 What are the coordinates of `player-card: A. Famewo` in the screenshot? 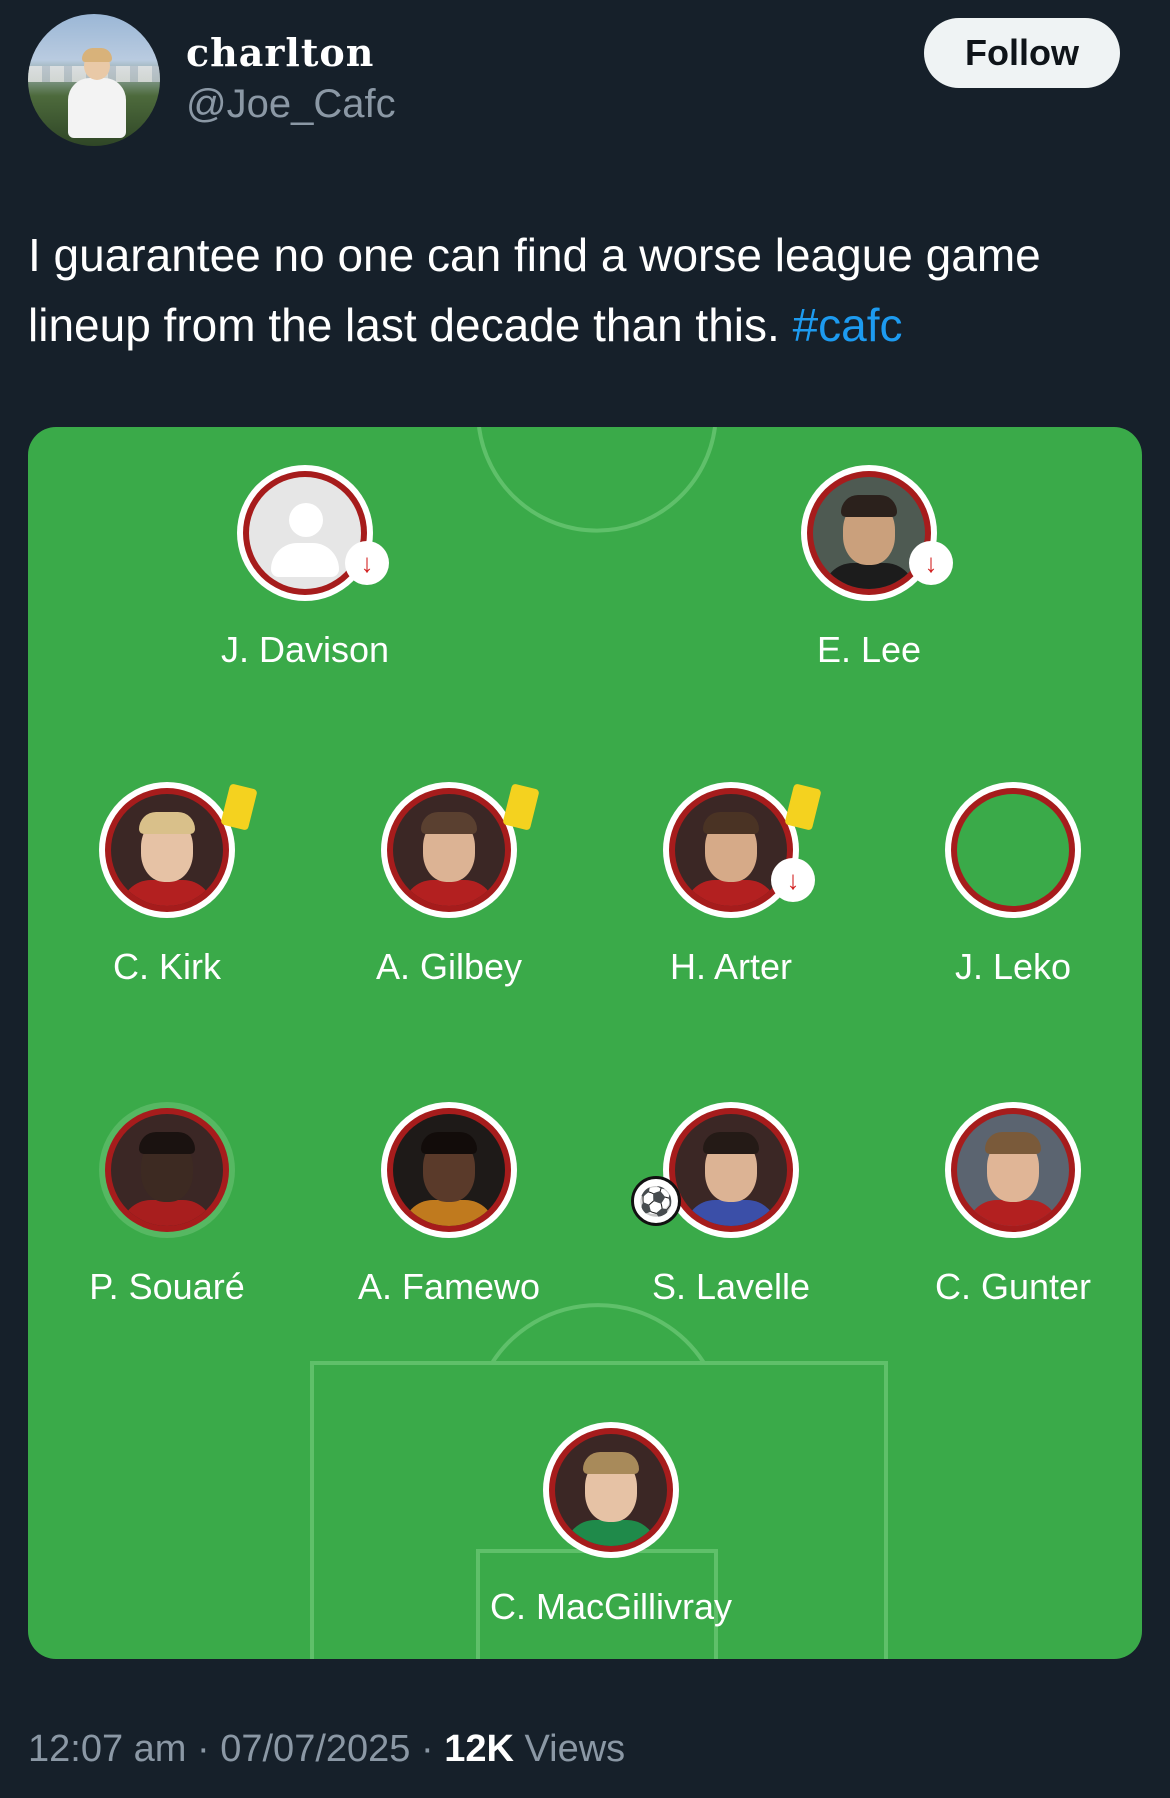 It's located at (449, 1205).